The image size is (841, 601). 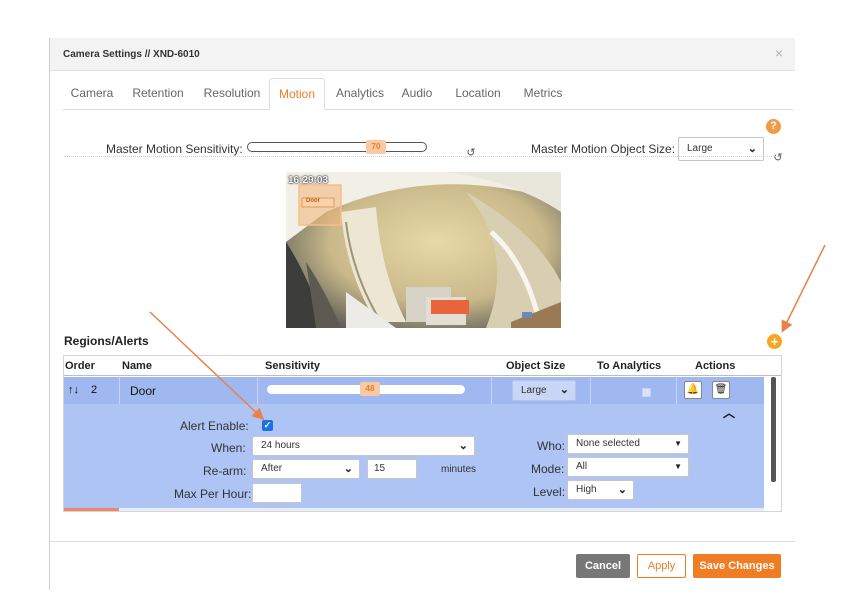 What do you see at coordinates (600, 490) in the screenshot?
I see `level-select: High ⌄` at bounding box center [600, 490].